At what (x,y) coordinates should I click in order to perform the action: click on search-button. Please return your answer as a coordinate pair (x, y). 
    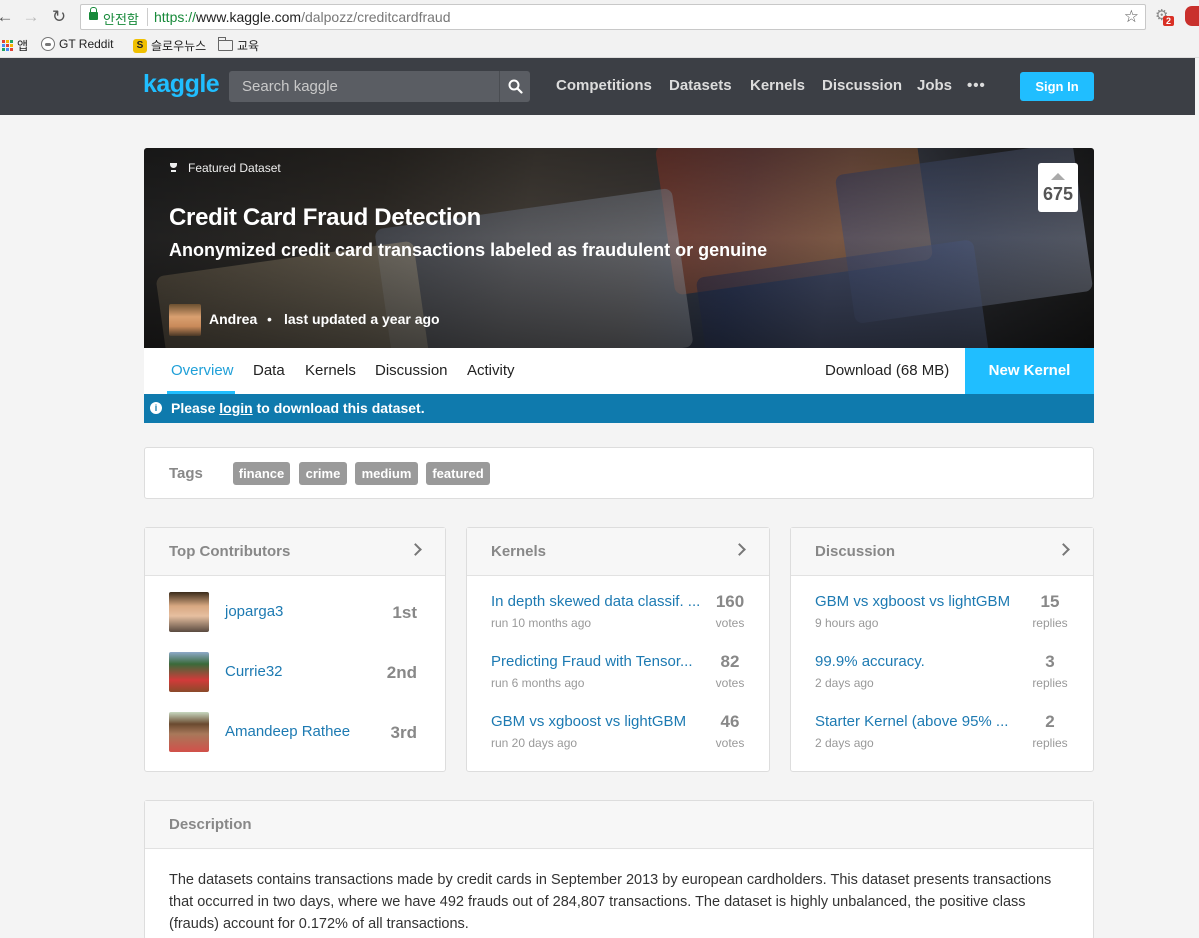
    Looking at the image, I should click on (514, 86).